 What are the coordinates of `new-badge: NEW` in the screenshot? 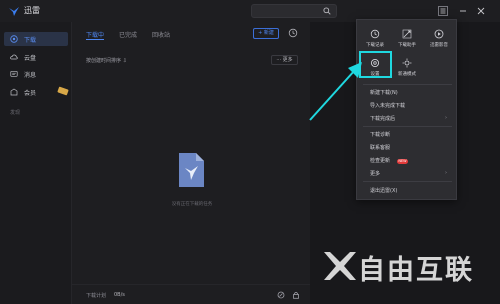 It's located at (402, 161).